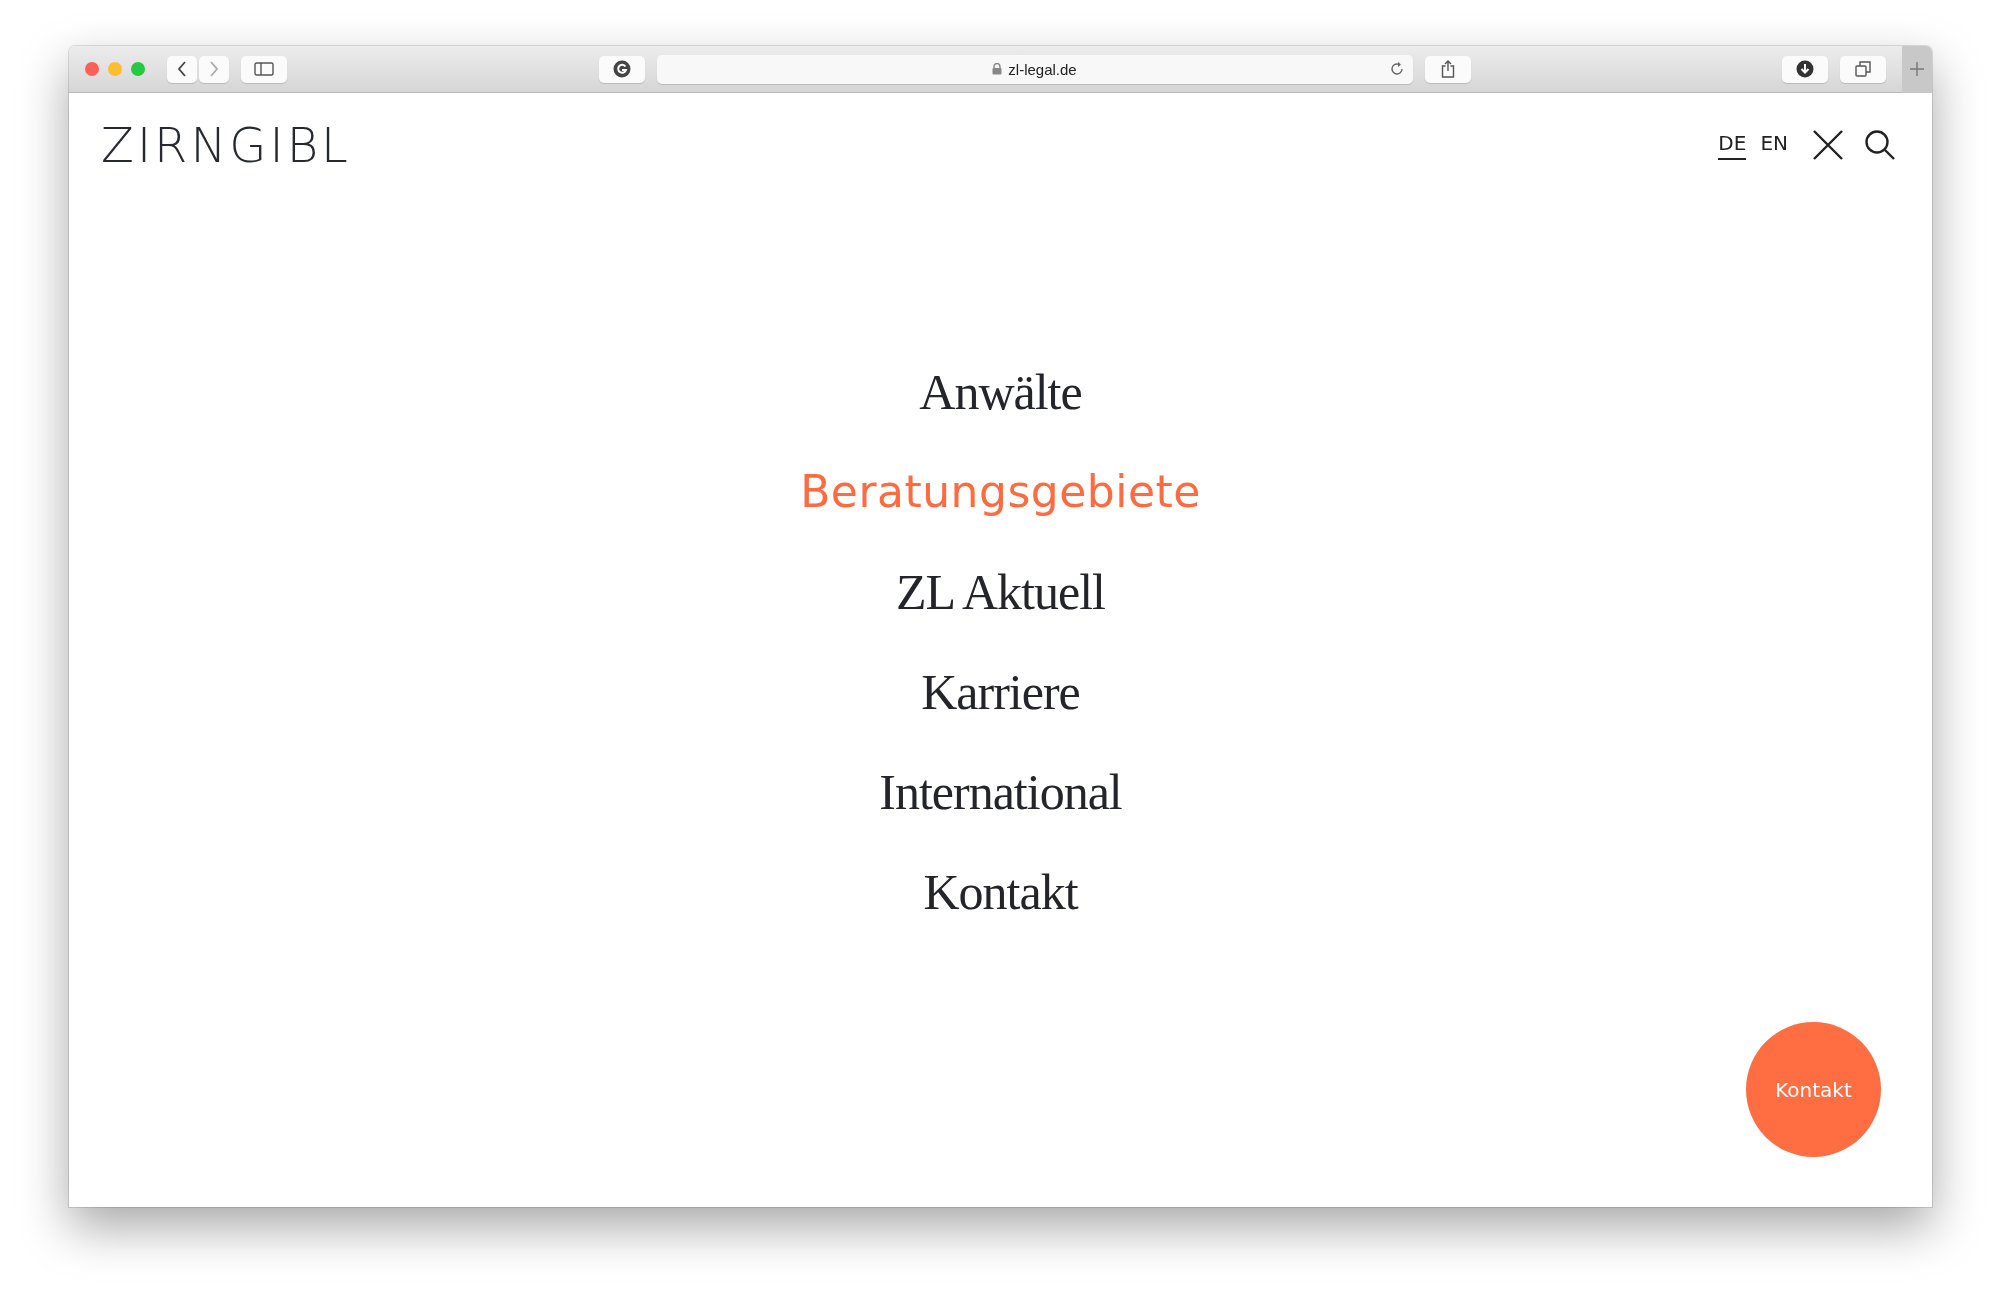 This screenshot has width=2000, height=1299. What do you see at coordinates (1732, 145) in the screenshot?
I see `language-link: DE` at bounding box center [1732, 145].